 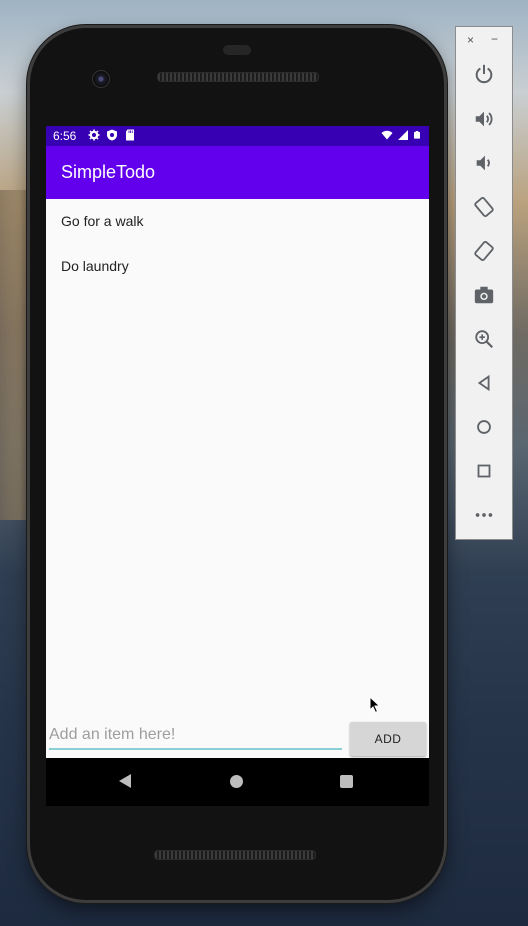 I want to click on battery-icon, so click(x=417, y=135).